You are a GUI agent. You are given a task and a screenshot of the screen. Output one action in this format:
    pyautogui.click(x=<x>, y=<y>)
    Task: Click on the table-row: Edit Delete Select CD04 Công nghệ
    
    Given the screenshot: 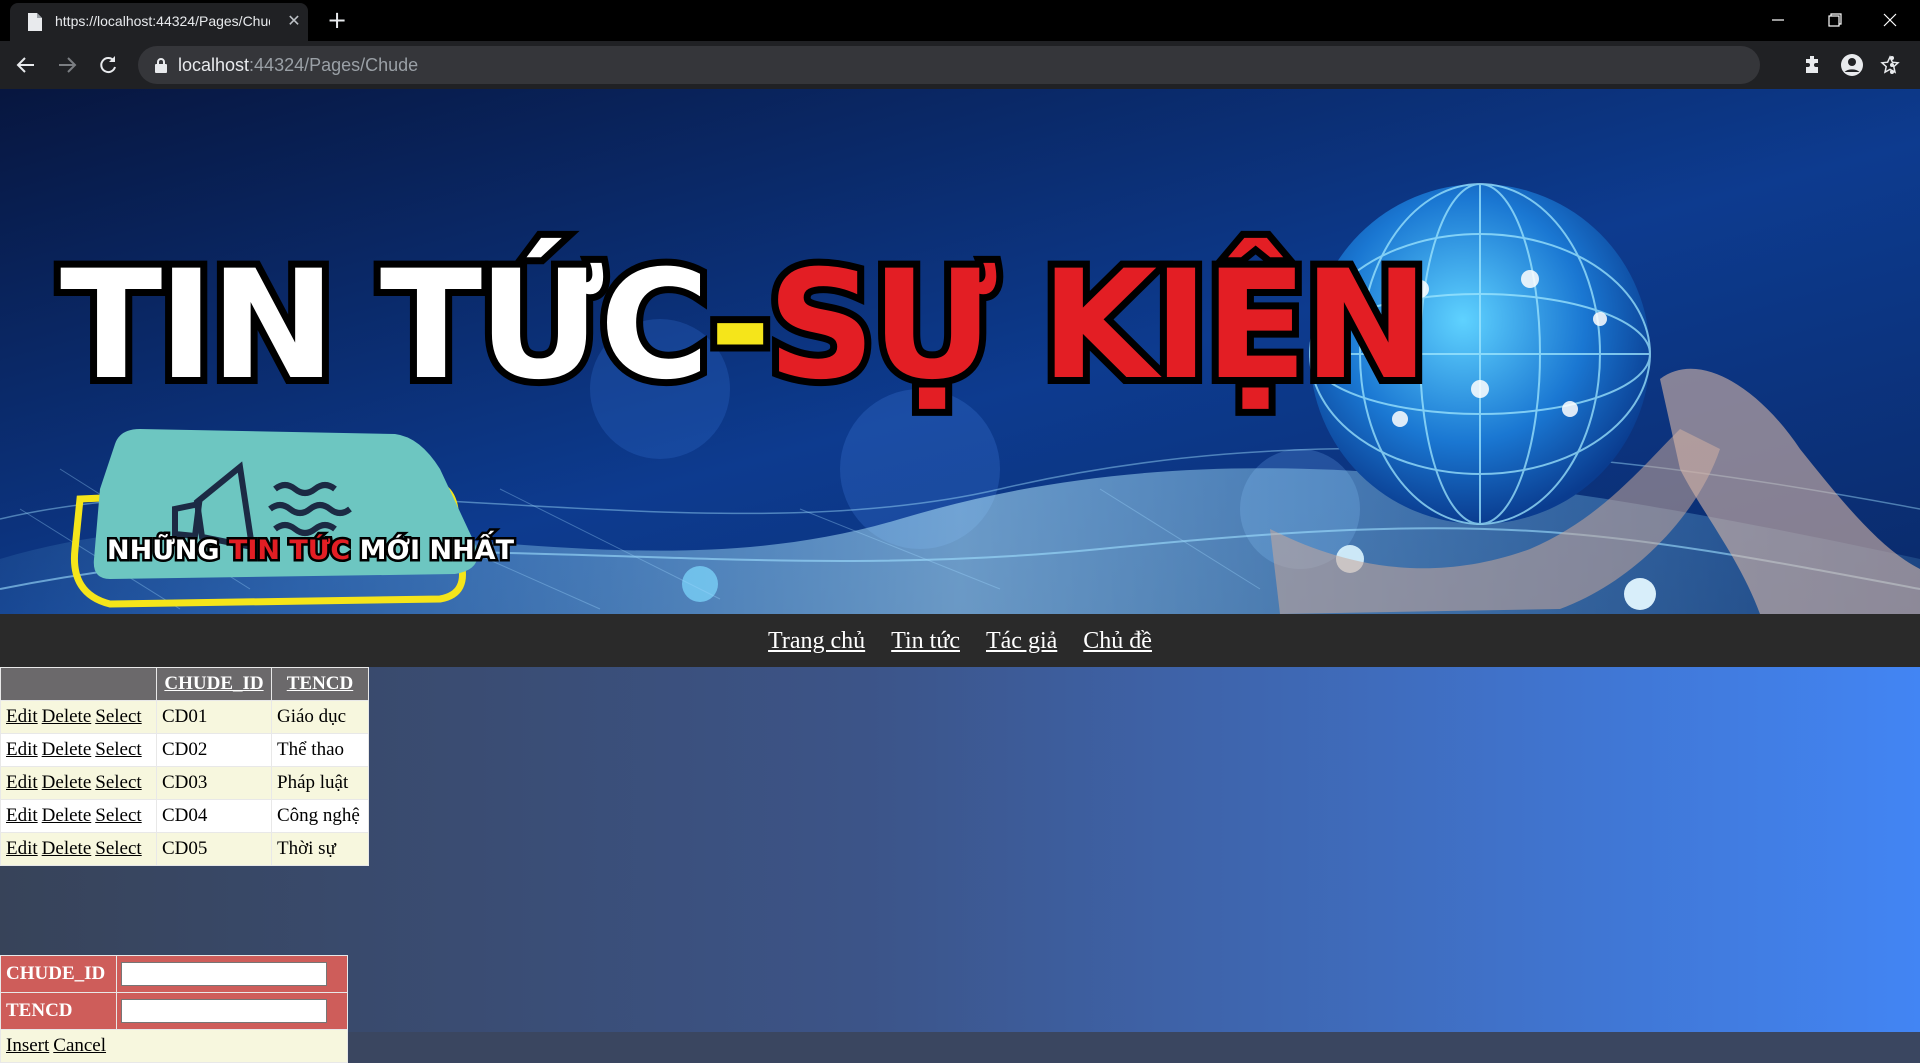 What is the action you would take?
    pyautogui.click(x=184, y=816)
    